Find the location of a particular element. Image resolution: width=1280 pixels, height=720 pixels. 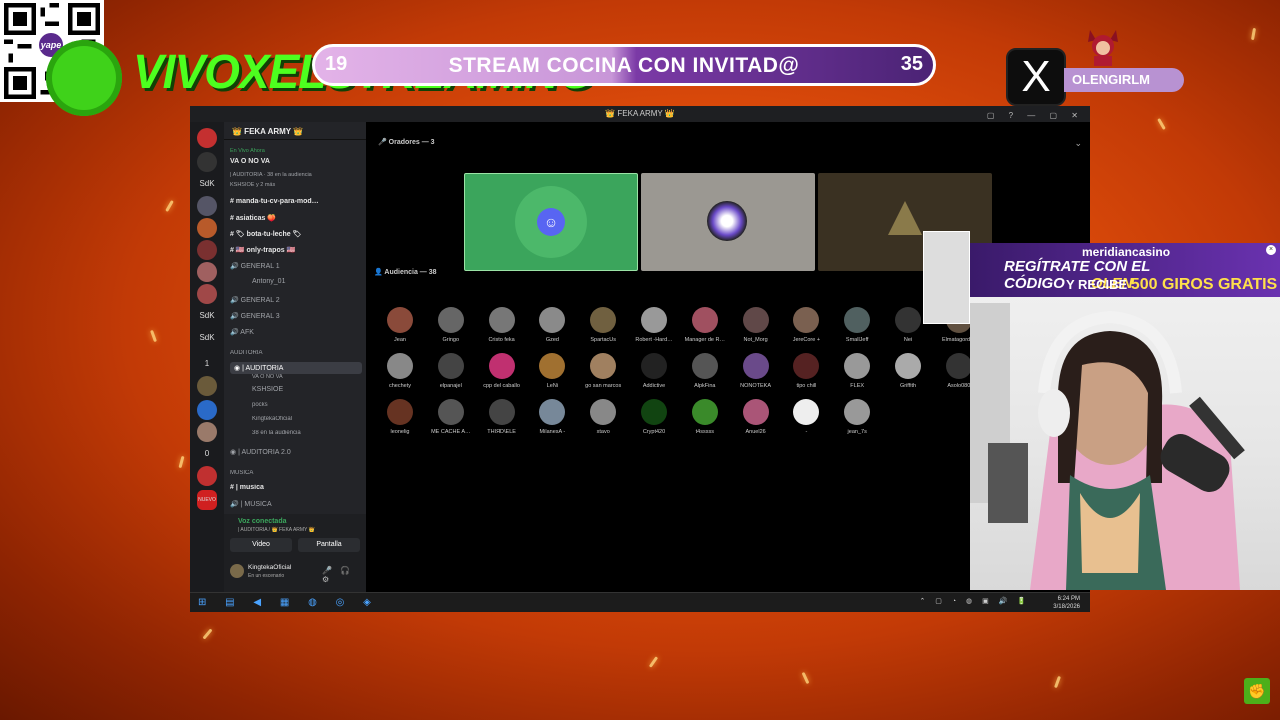

audience-member: LeNi is located at coordinates (552, 371).